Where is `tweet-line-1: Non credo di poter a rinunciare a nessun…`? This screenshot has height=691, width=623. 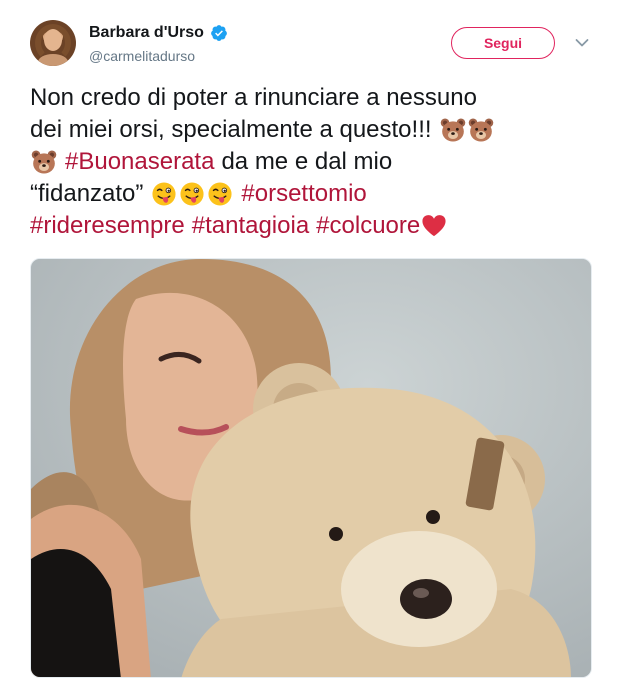 tweet-line-1: Non credo di poter a rinunciare a nessun… is located at coordinates (253, 97).